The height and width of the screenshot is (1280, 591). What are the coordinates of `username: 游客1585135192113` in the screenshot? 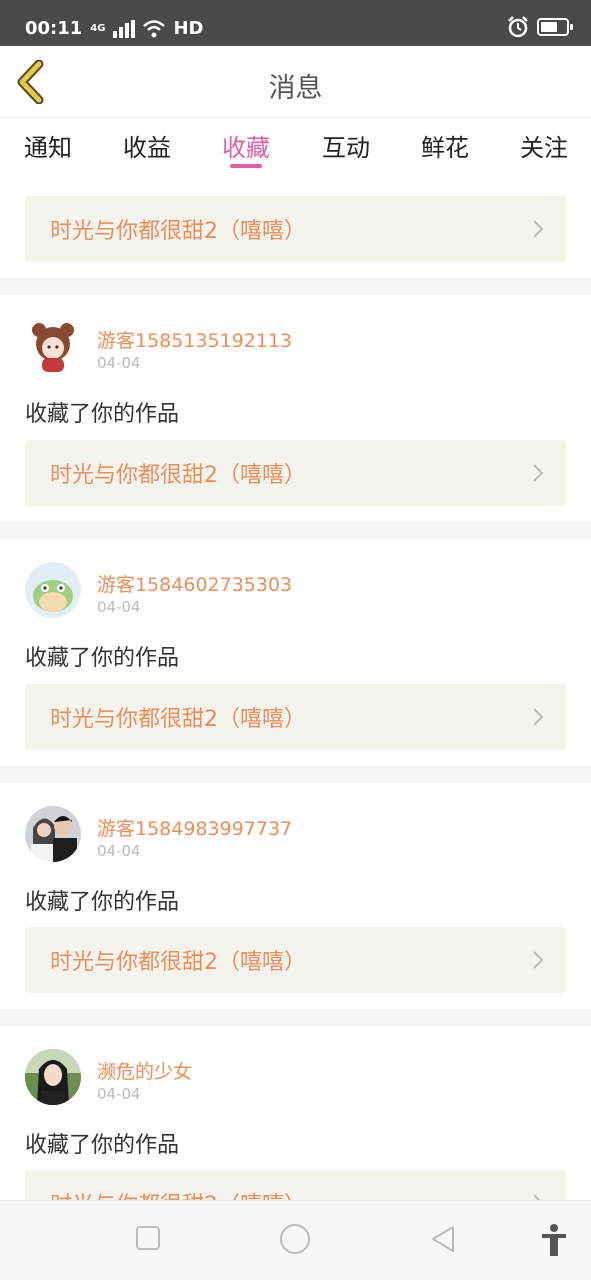 It's located at (194, 339).